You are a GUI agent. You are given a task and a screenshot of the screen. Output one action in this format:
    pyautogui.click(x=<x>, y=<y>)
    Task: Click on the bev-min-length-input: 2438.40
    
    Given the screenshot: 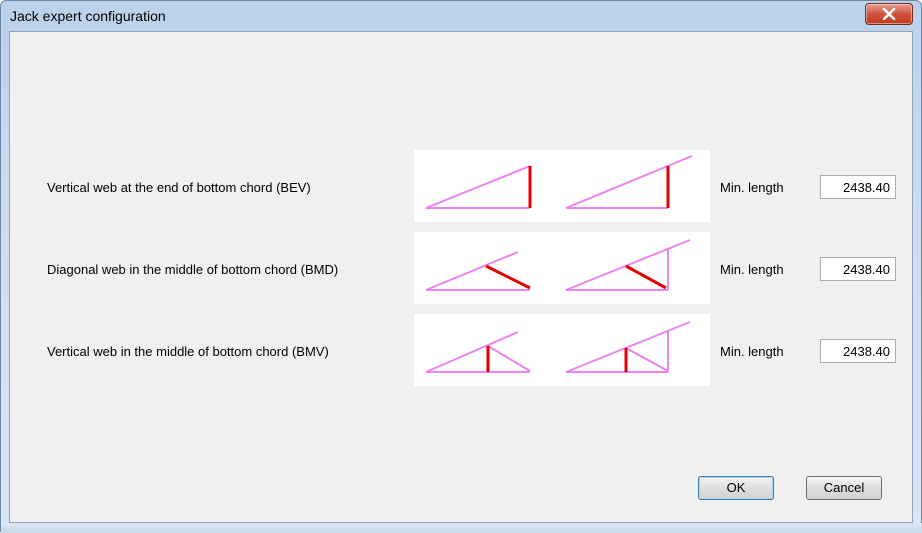 What is the action you would take?
    pyautogui.click(x=858, y=187)
    